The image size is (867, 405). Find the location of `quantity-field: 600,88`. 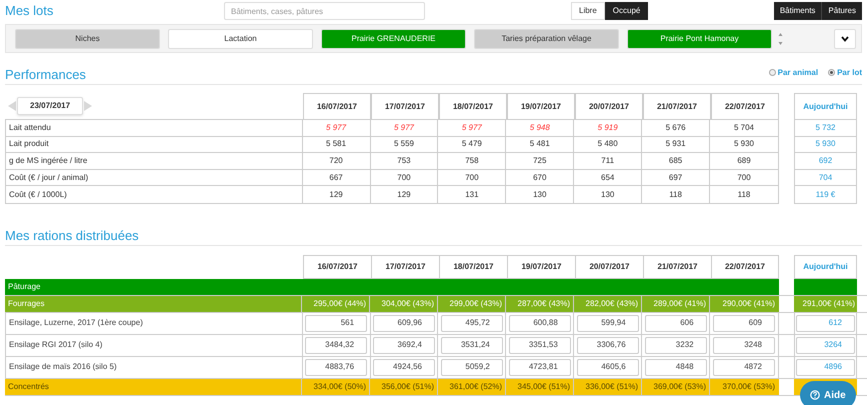

quantity-field: 600,88 is located at coordinates (539, 323).